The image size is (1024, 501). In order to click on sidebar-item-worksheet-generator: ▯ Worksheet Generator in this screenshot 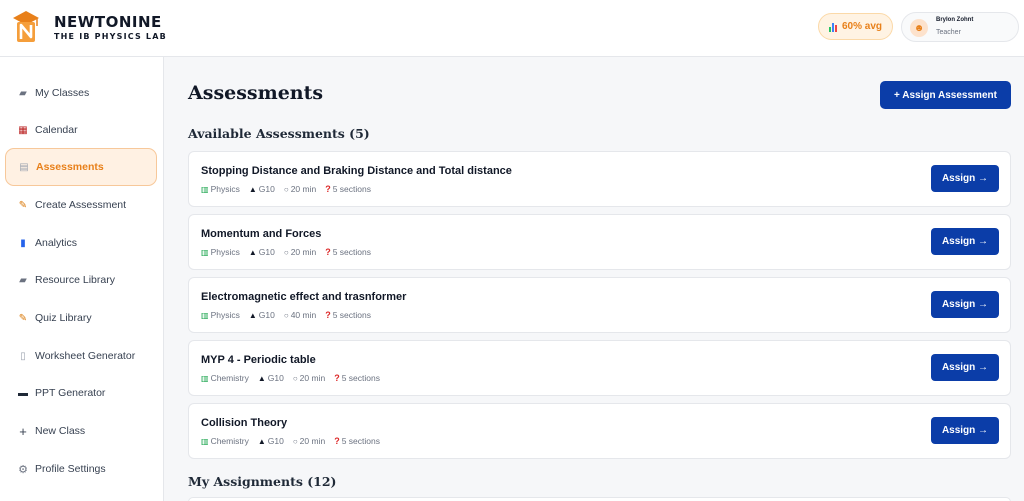, I will do `click(81, 356)`.